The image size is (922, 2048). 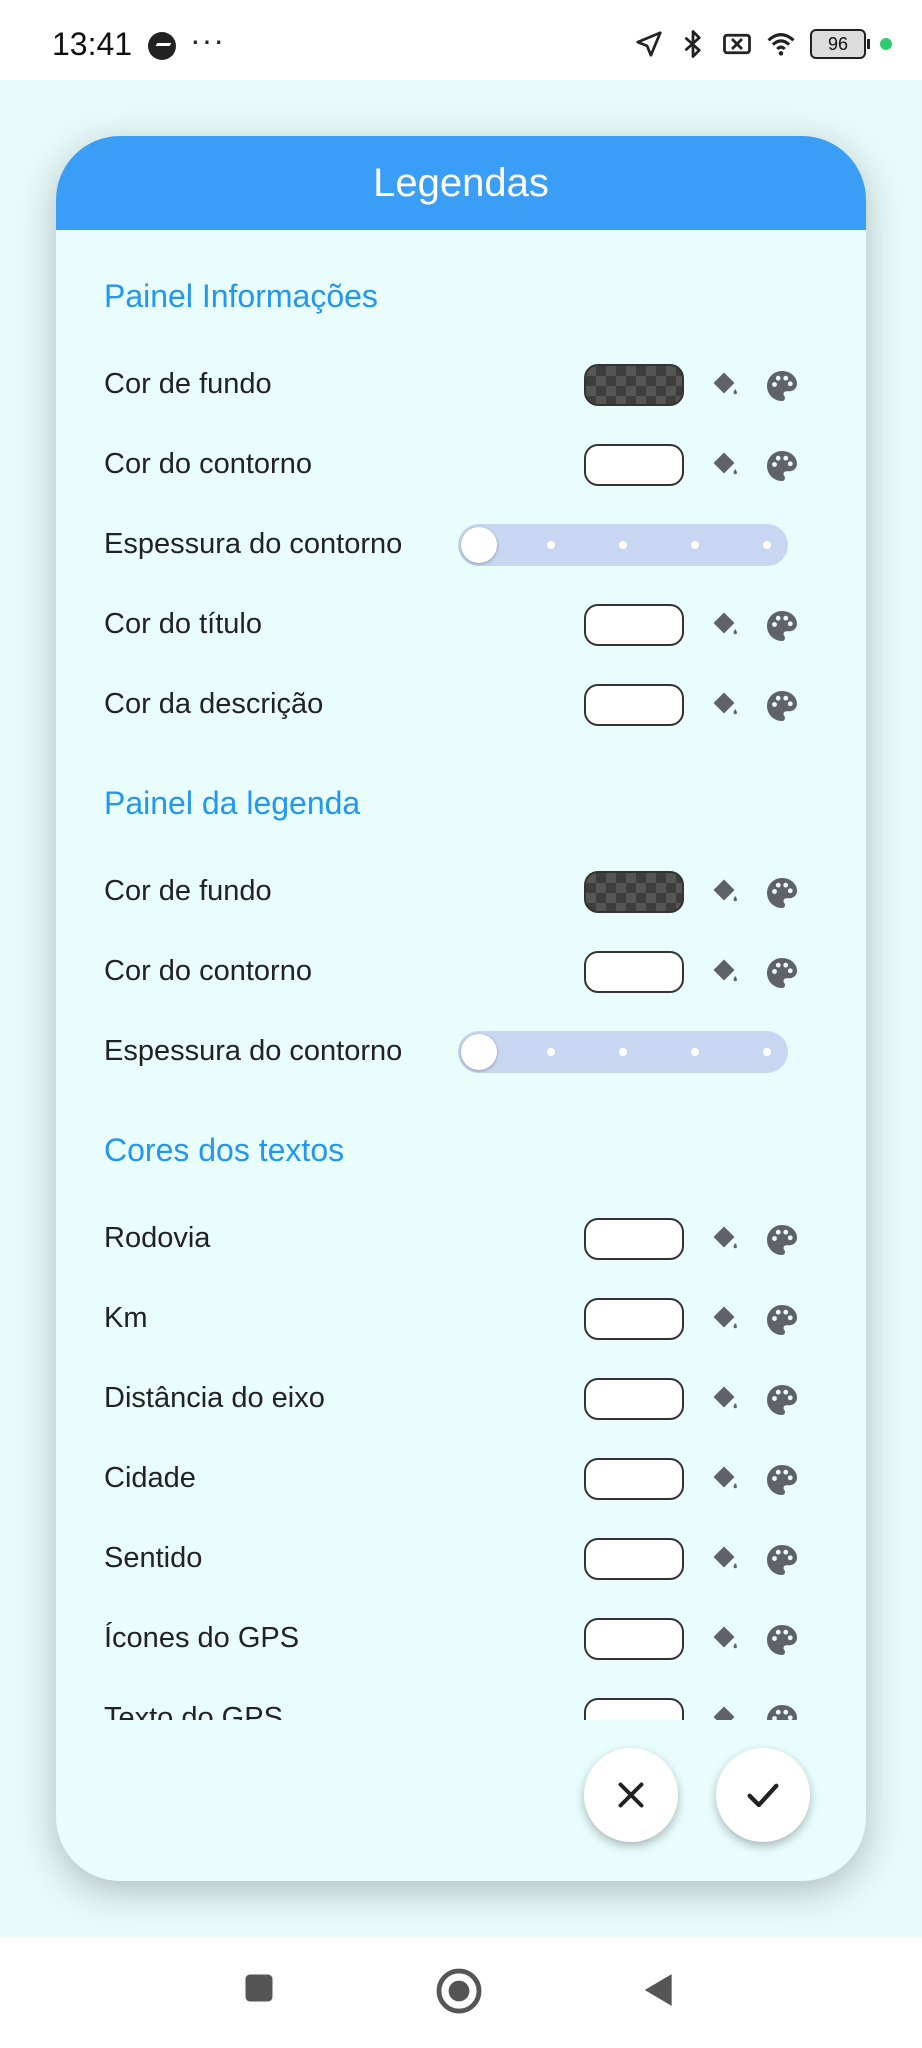 What do you see at coordinates (464, 975) in the screenshot?
I see `row-painel-legenda-cor-contorno: Cor do contorno` at bounding box center [464, 975].